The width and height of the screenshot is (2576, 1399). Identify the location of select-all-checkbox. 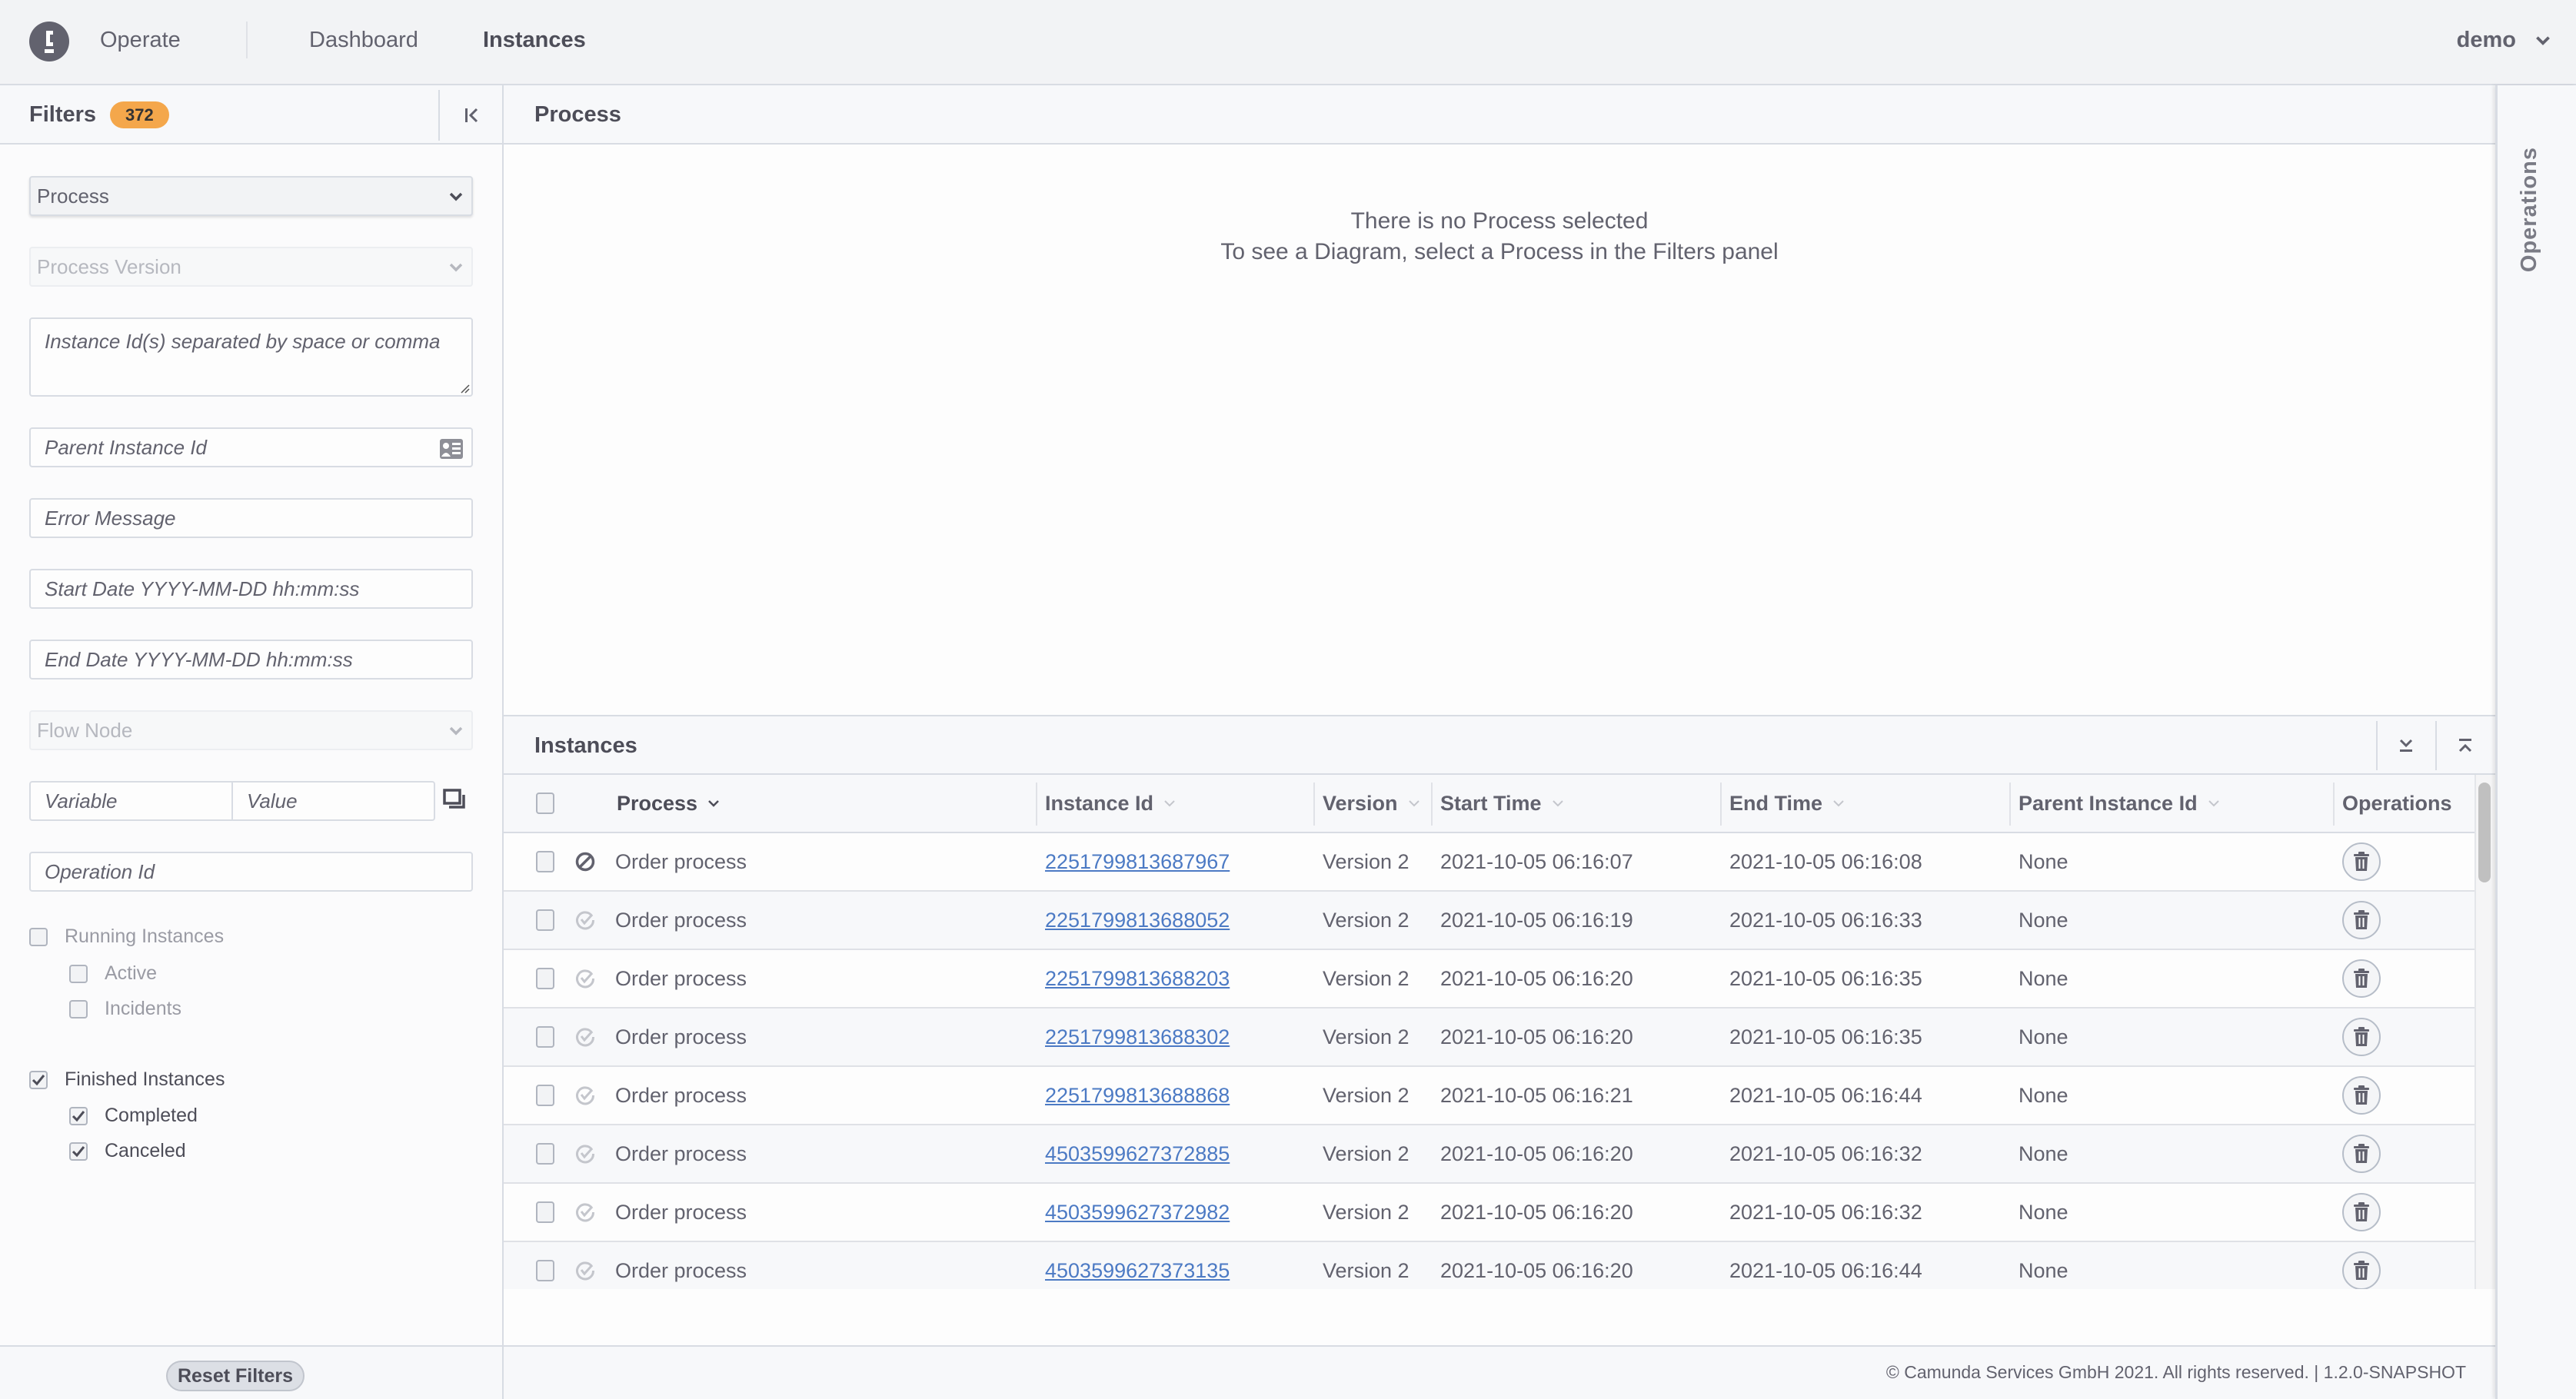
(545, 803).